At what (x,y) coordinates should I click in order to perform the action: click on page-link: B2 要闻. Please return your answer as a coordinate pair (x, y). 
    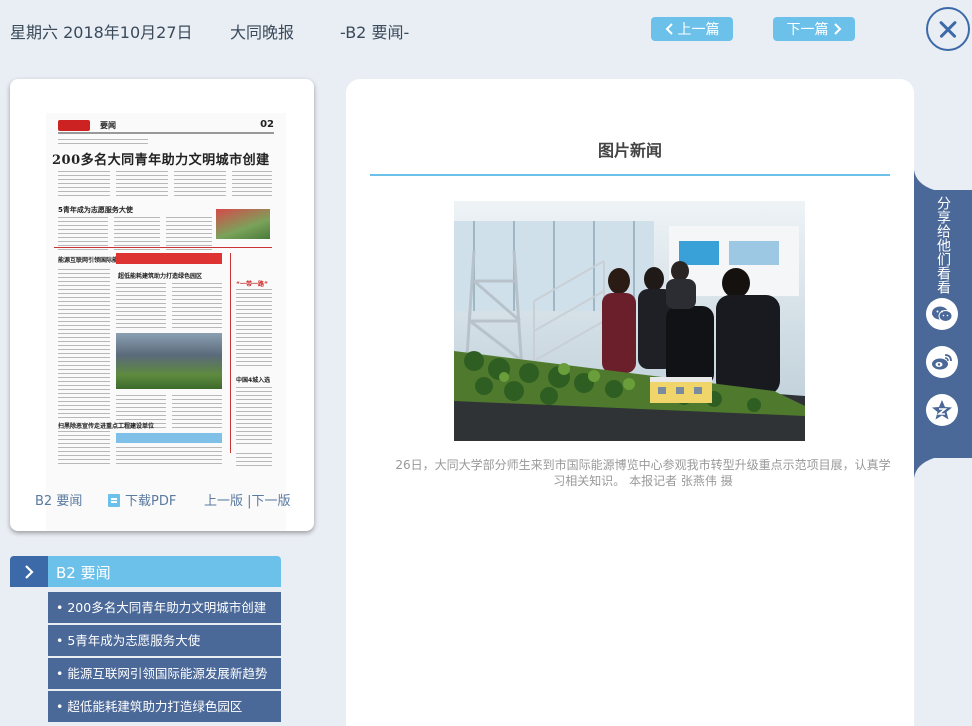
    Looking at the image, I should click on (58, 499).